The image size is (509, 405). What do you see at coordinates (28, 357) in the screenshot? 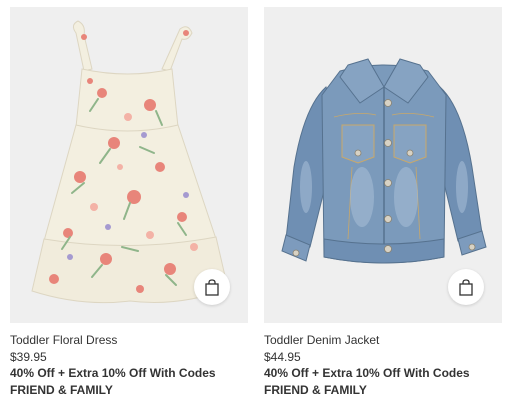
I see `product-price: $39.95` at bounding box center [28, 357].